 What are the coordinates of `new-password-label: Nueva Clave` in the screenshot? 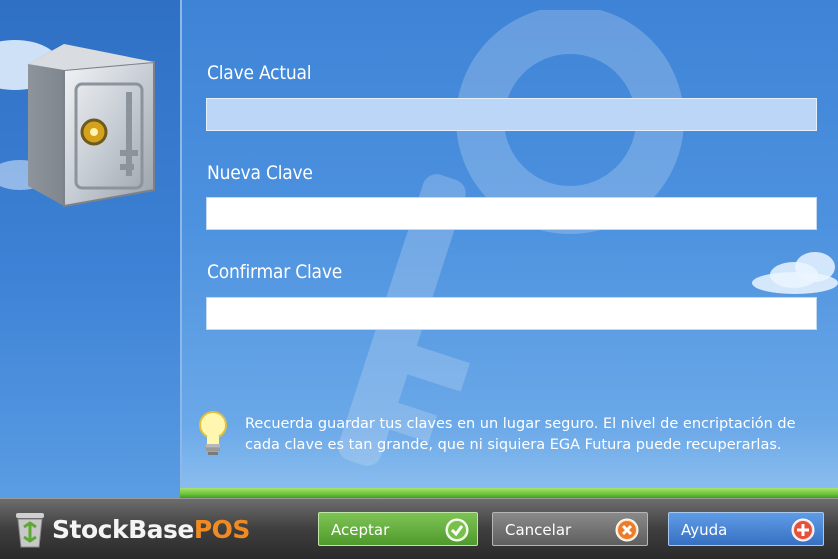 It's located at (260, 173).